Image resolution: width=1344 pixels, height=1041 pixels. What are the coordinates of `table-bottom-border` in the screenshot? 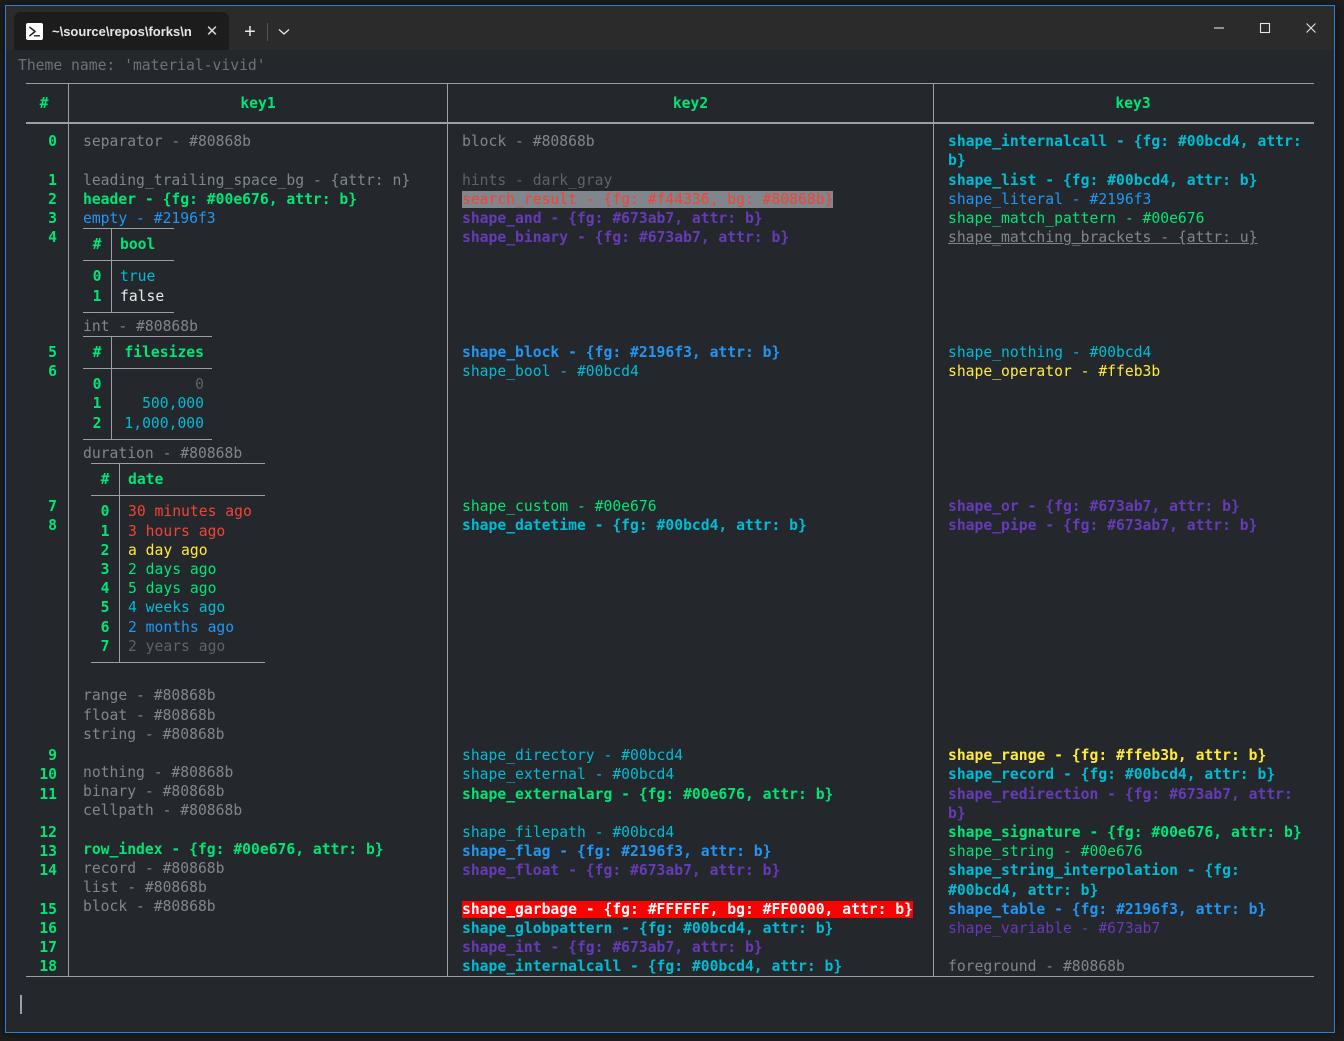 It's located at (670, 977).